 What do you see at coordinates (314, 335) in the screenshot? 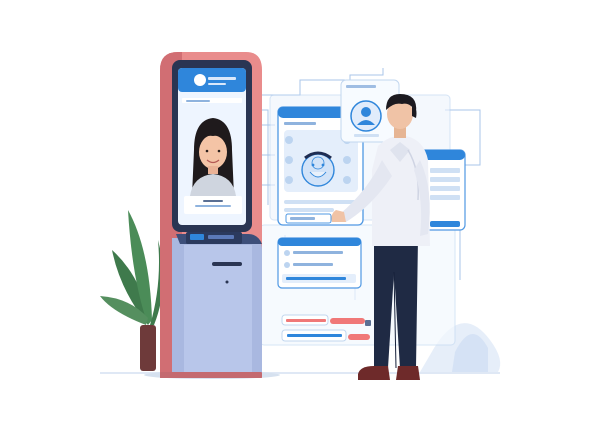
I see `status-bar-blue` at bounding box center [314, 335].